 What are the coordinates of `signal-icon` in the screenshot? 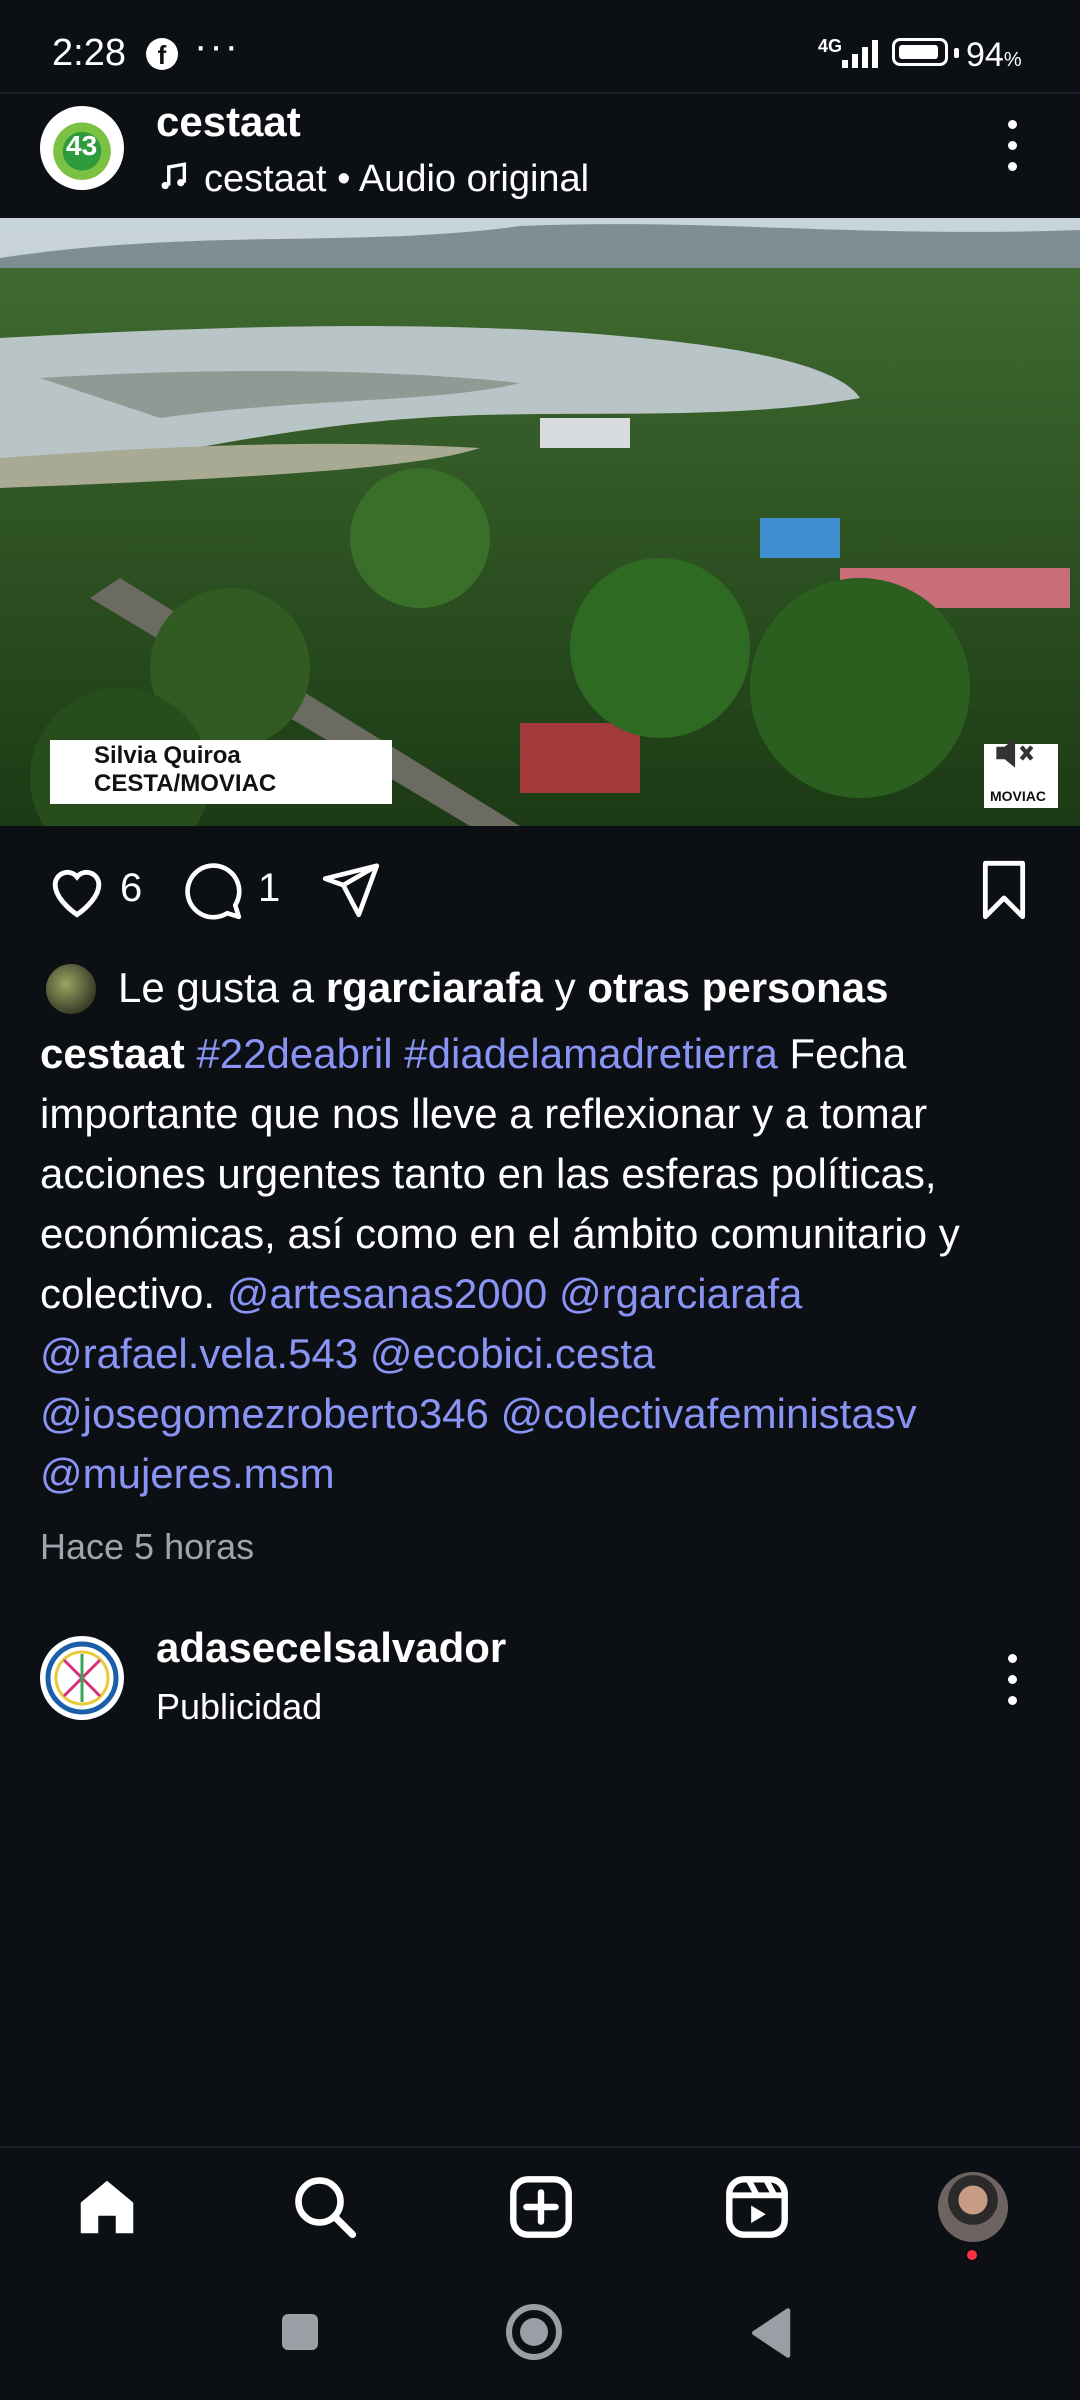 It's located at (860, 54).